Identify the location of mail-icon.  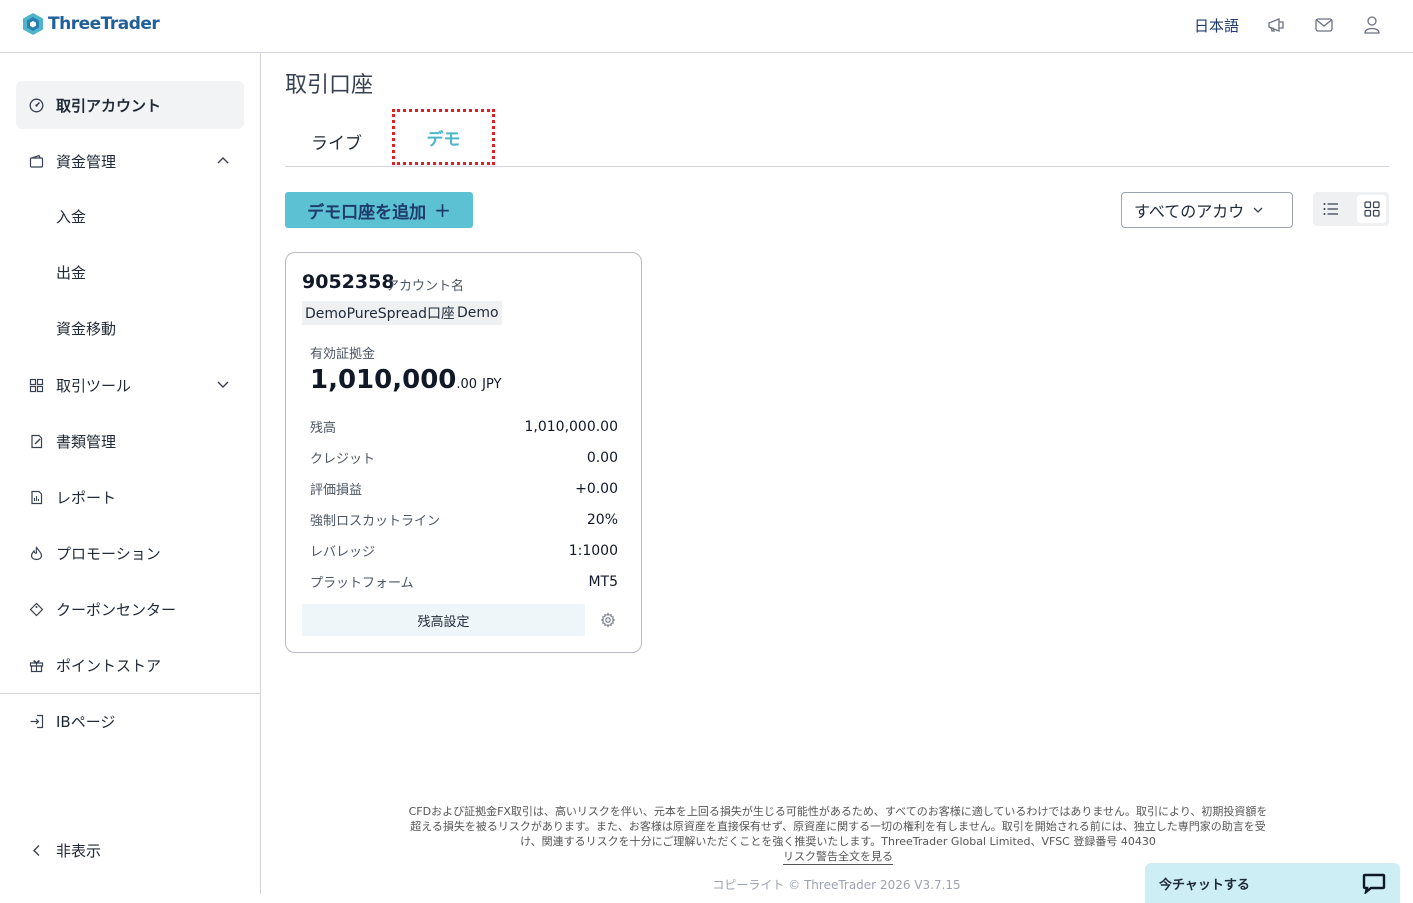
(1324, 25).